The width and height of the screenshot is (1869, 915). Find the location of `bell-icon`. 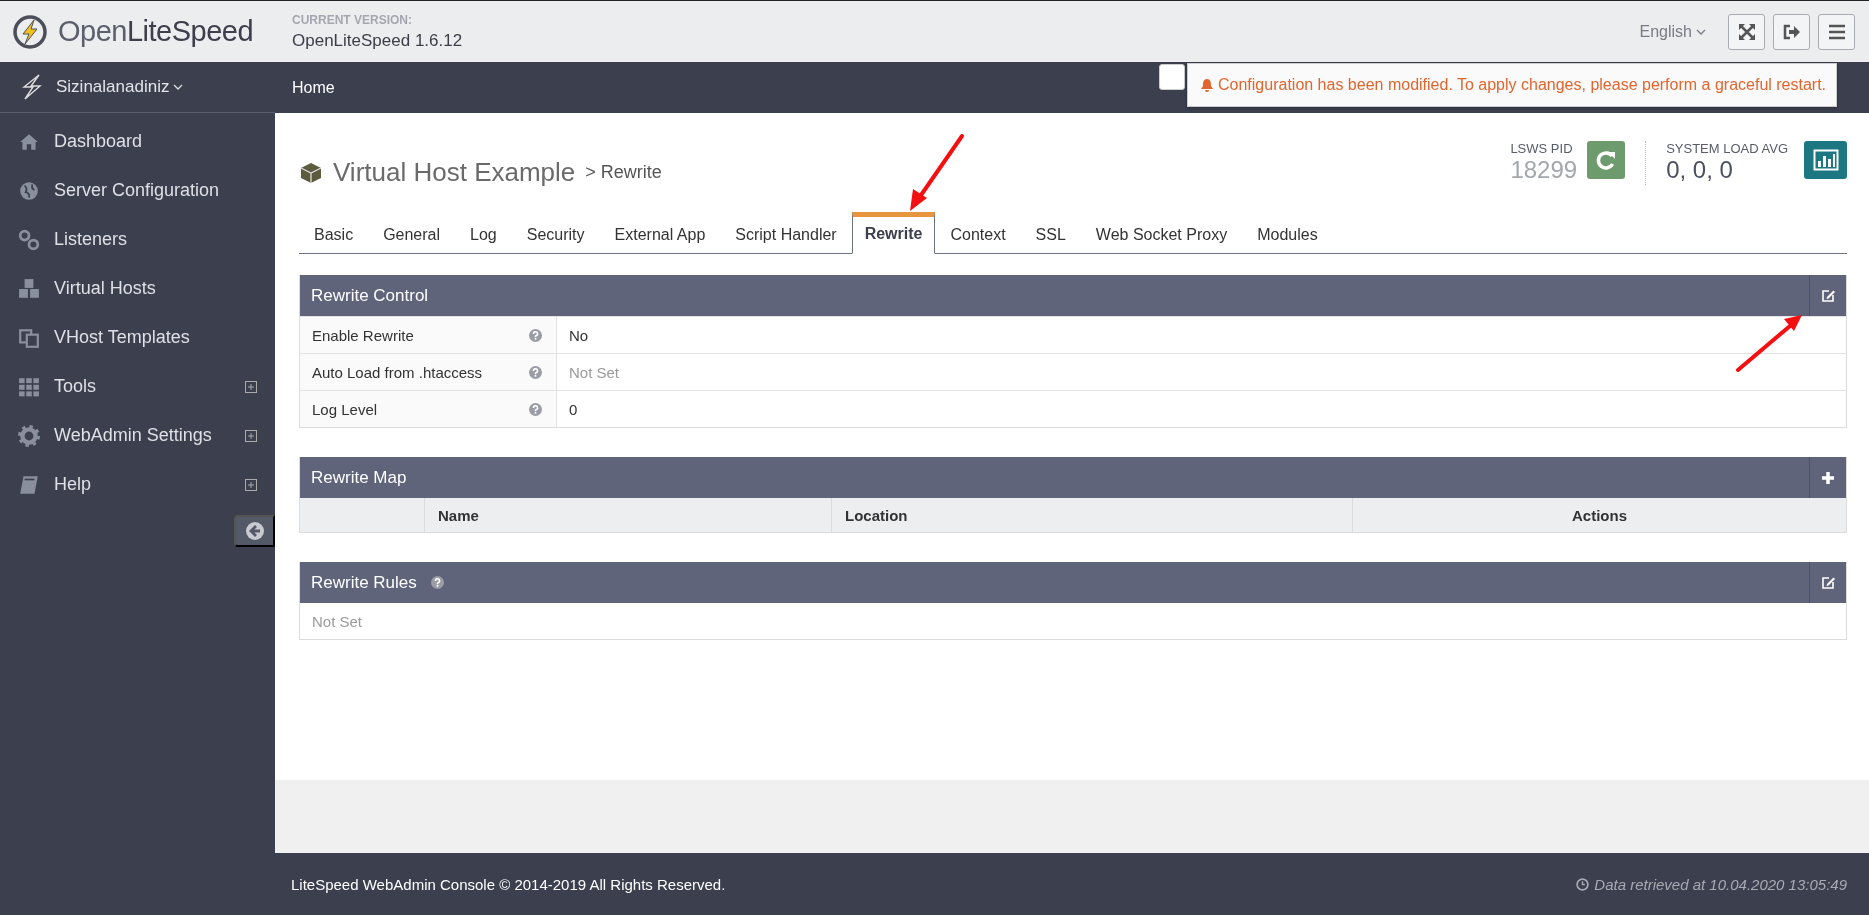

bell-icon is located at coordinates (1207, 85).